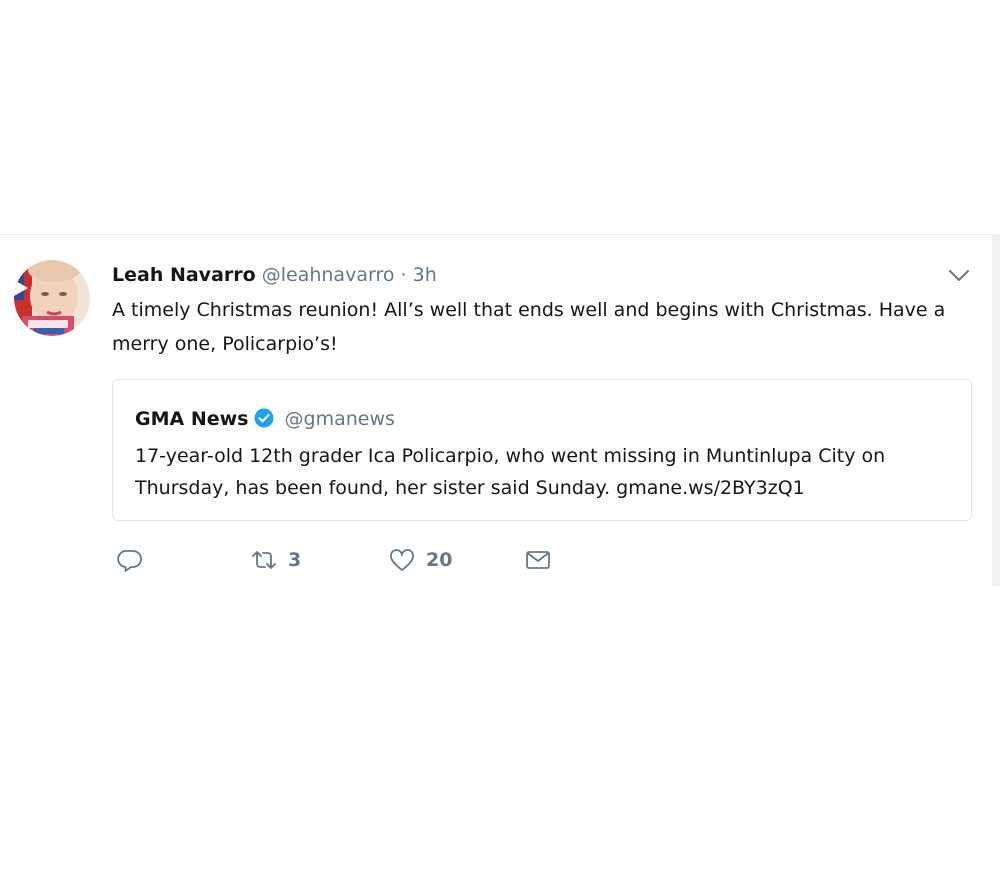 The image size is (1000, 896). I want to click on heart-icon, so click(402, 560).